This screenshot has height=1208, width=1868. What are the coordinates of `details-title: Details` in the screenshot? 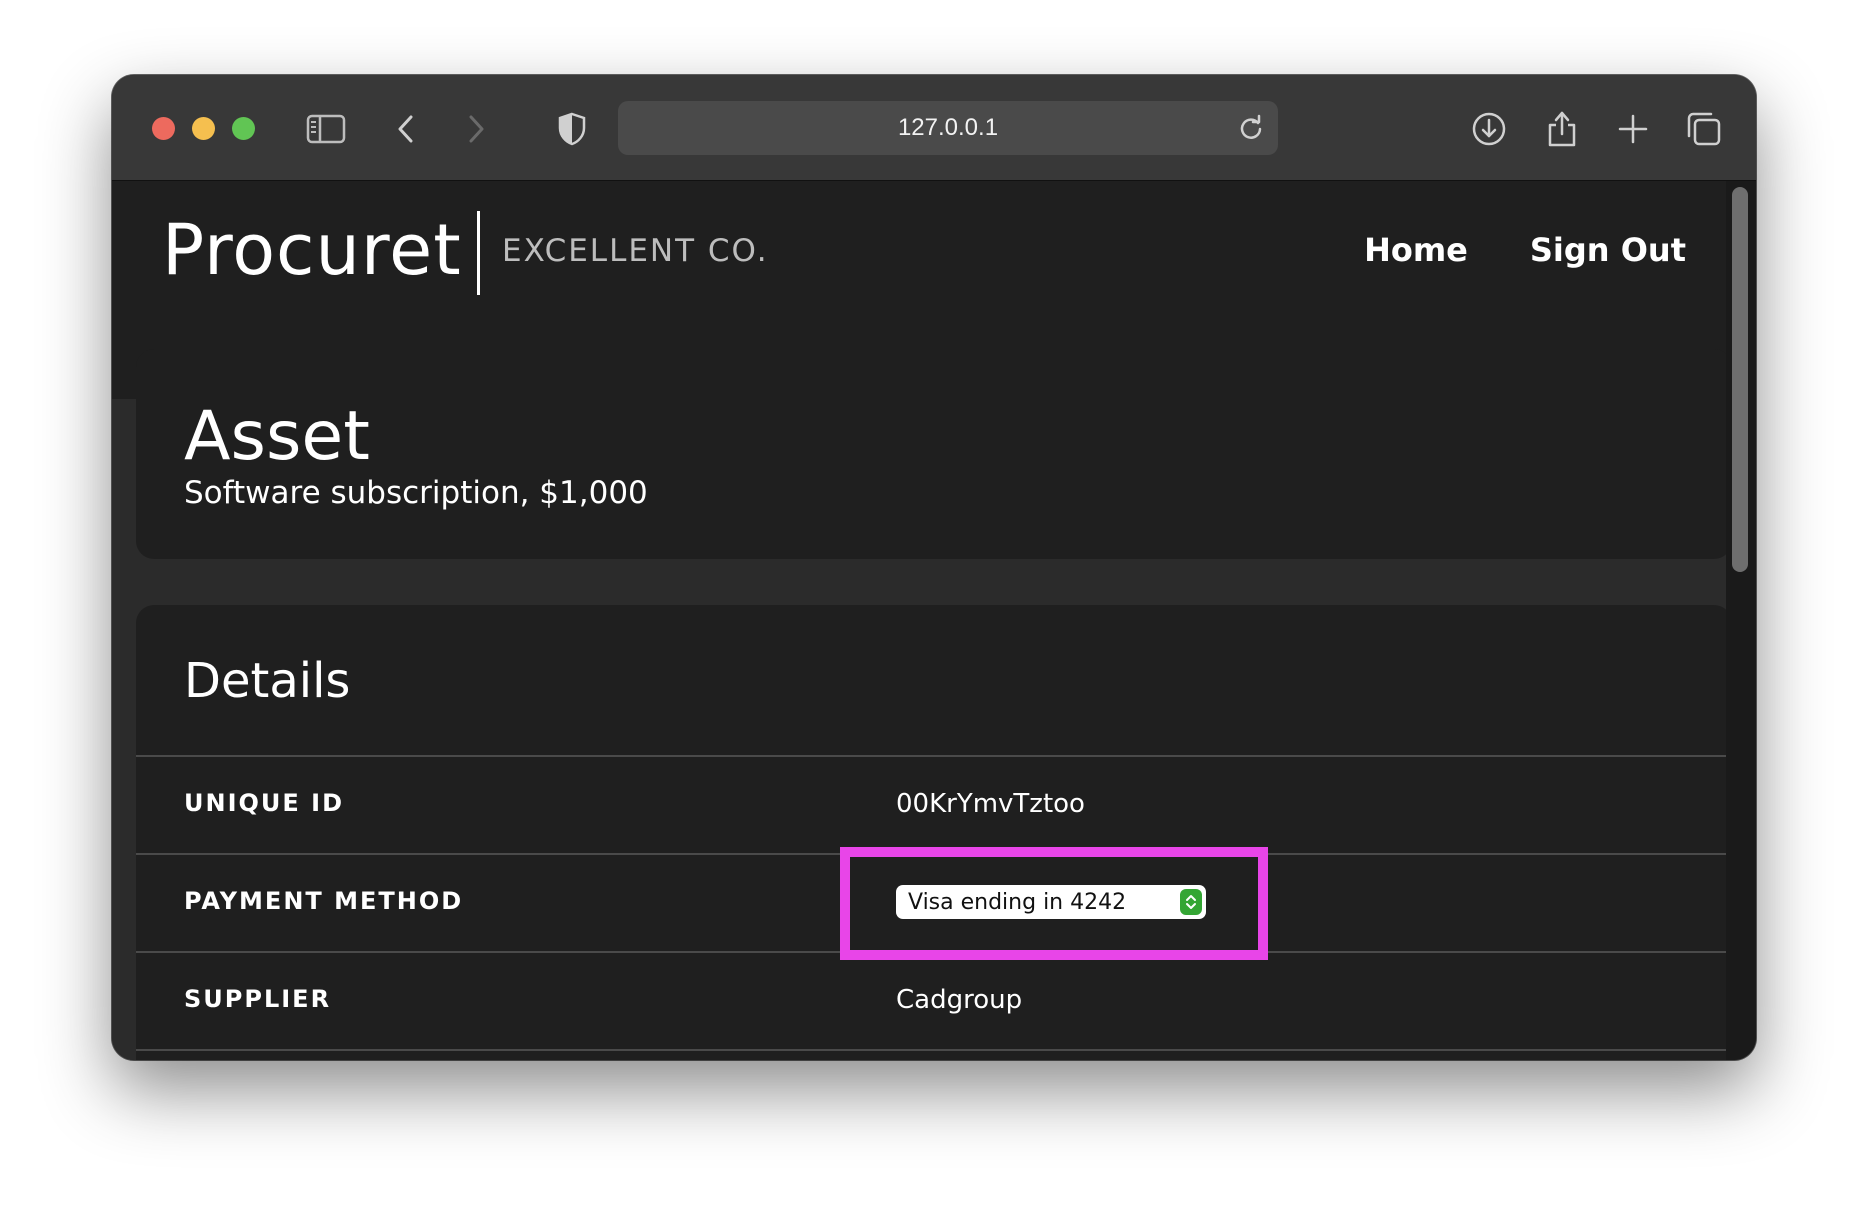 It's located at (267, 681).